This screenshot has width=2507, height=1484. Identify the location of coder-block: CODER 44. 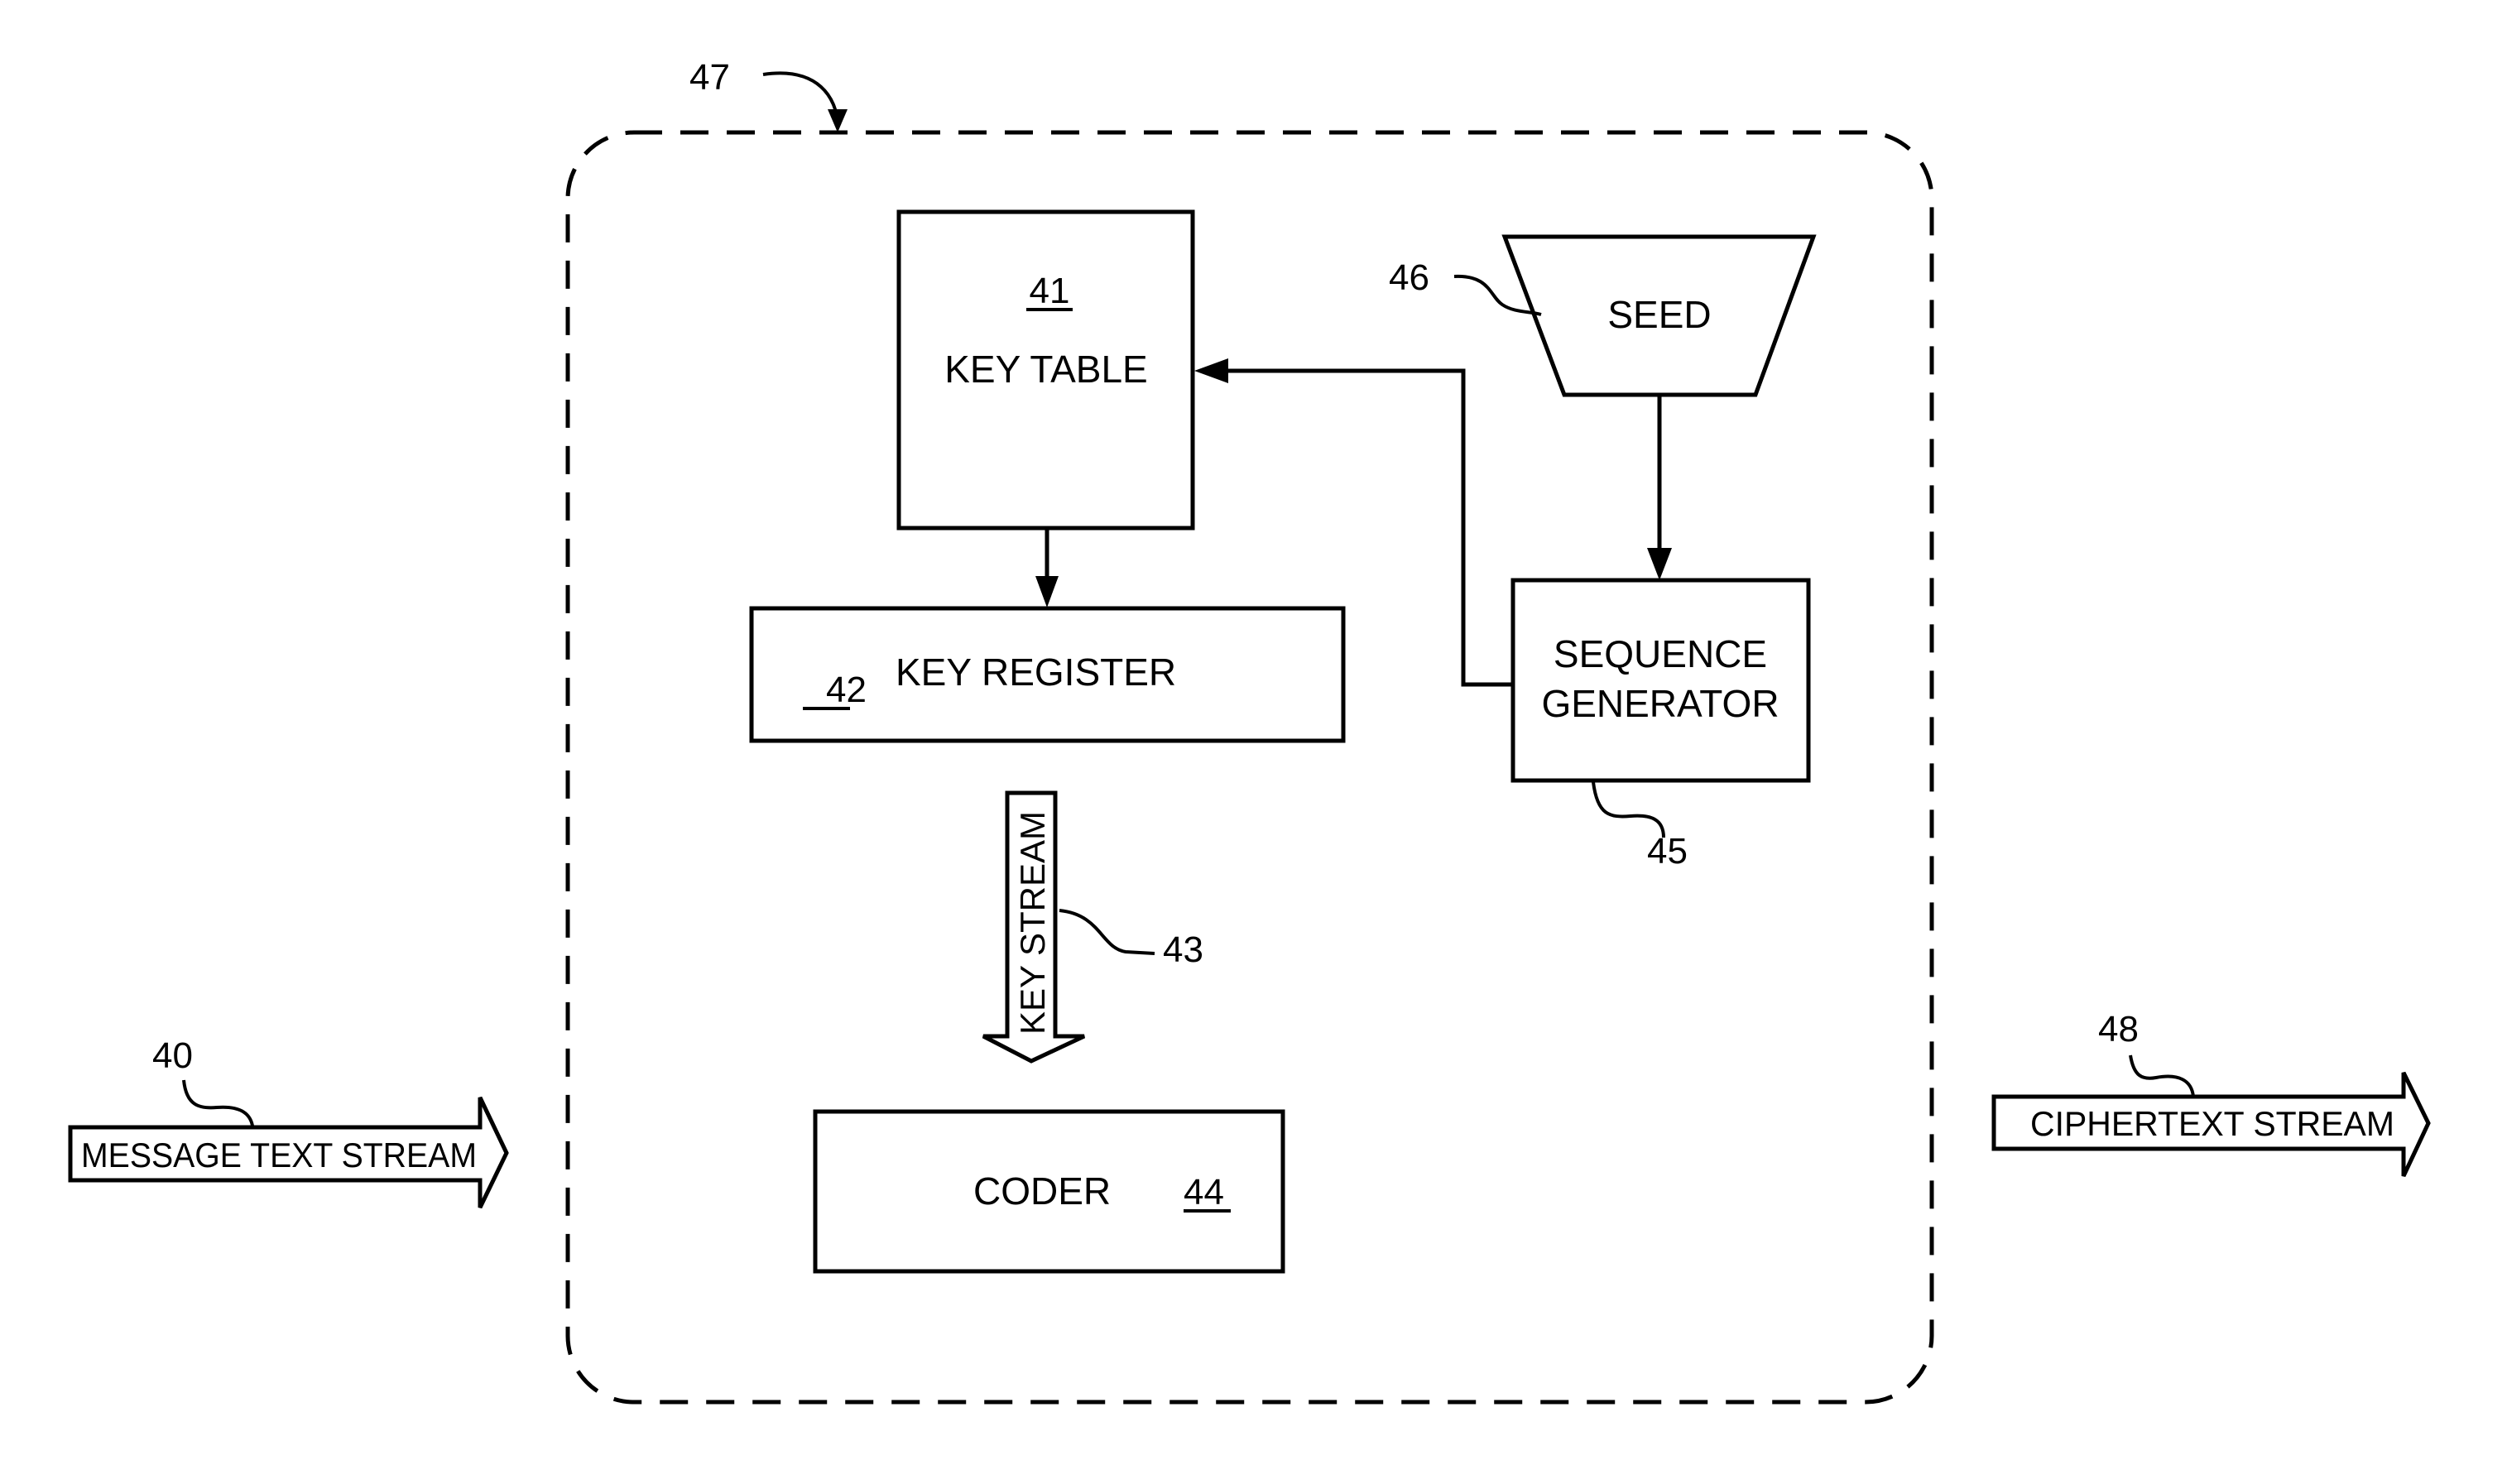
(1049, 1191).